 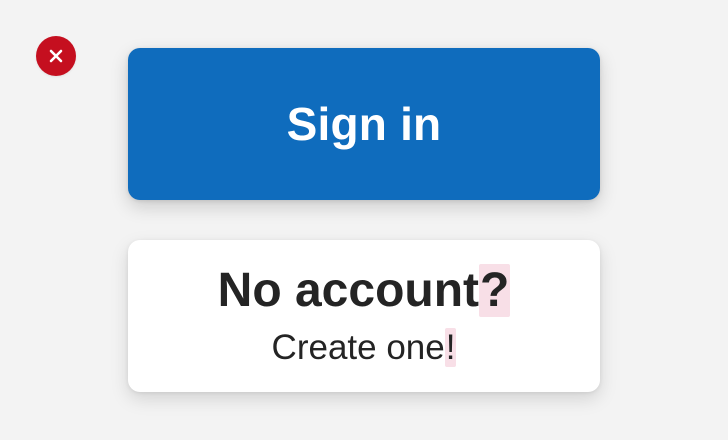 I want to click on no-account-text: No account, so click(x=348, y=290).